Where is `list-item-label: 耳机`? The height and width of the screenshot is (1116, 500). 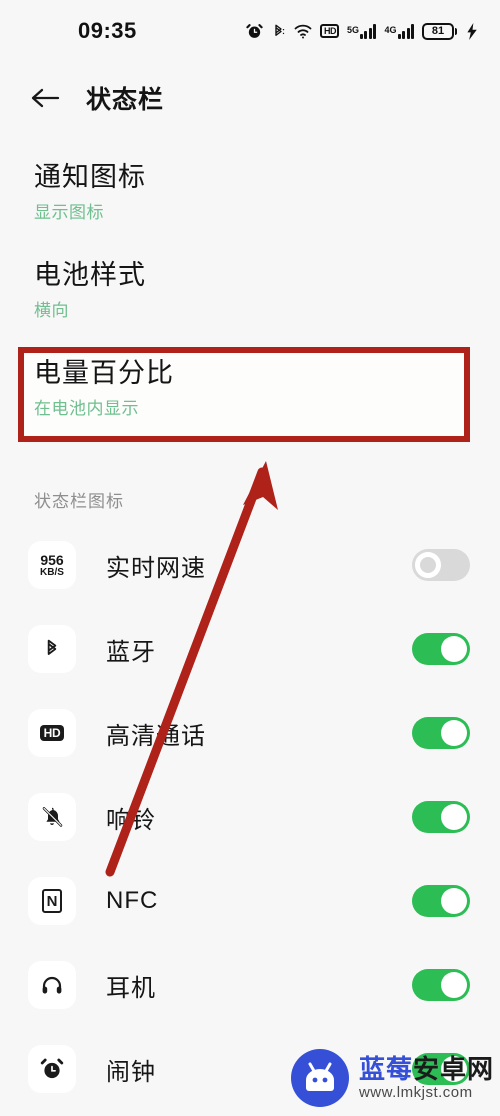
list-item-label: 耳机 is located at coordinates (131, 988).